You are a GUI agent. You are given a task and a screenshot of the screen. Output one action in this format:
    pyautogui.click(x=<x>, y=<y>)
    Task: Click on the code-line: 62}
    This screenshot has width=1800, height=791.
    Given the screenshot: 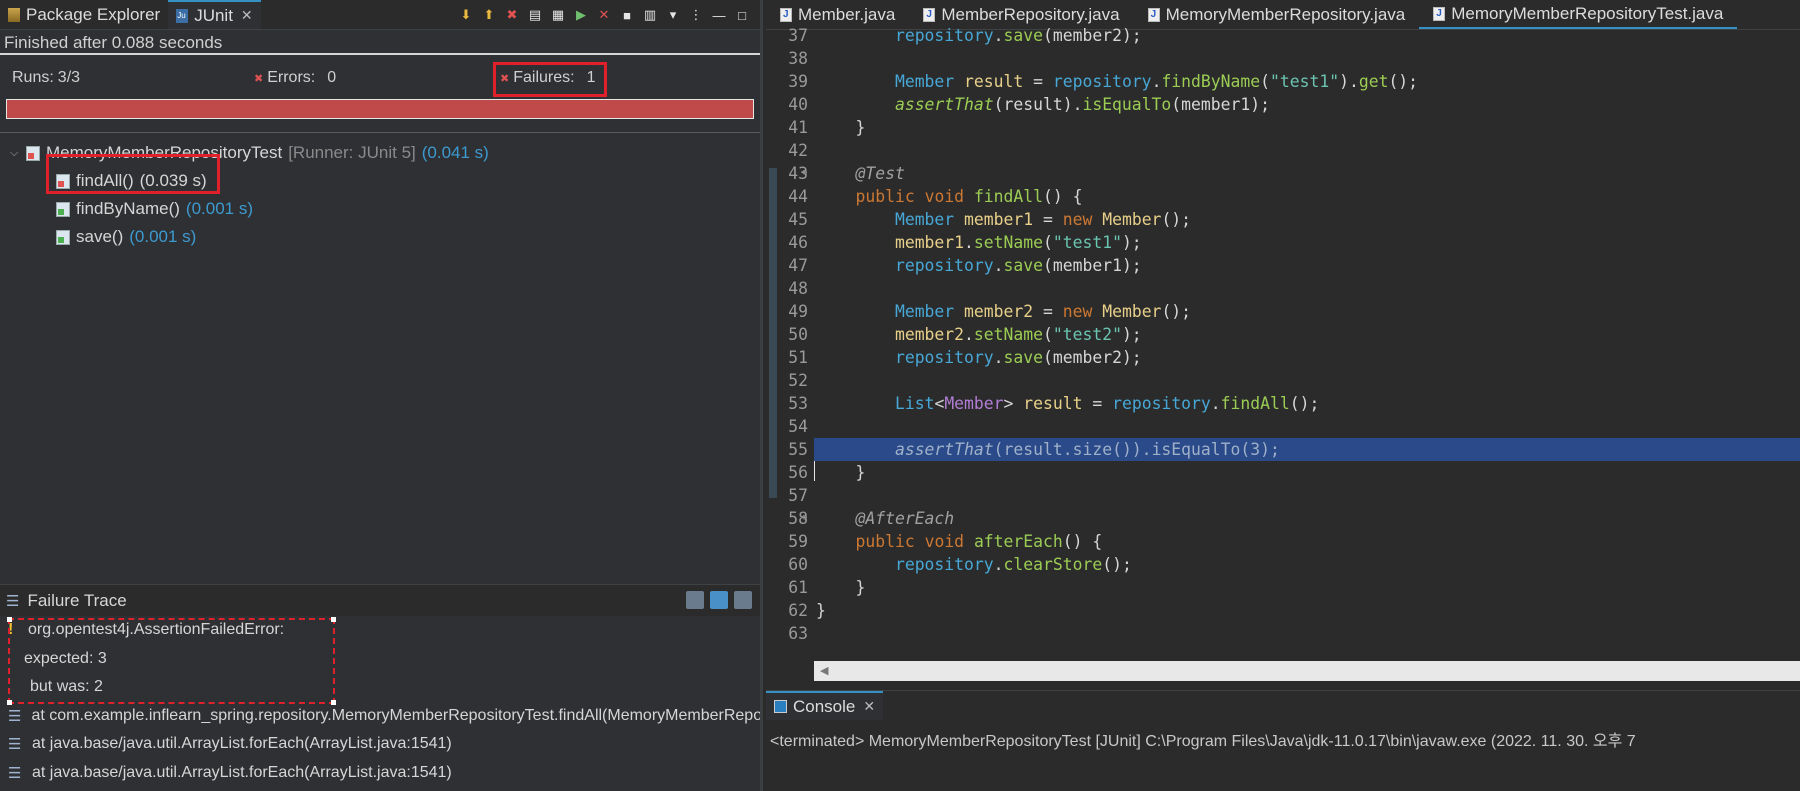 What is the action you would take?
    pyautogui.click(x=1283, y=610)
    